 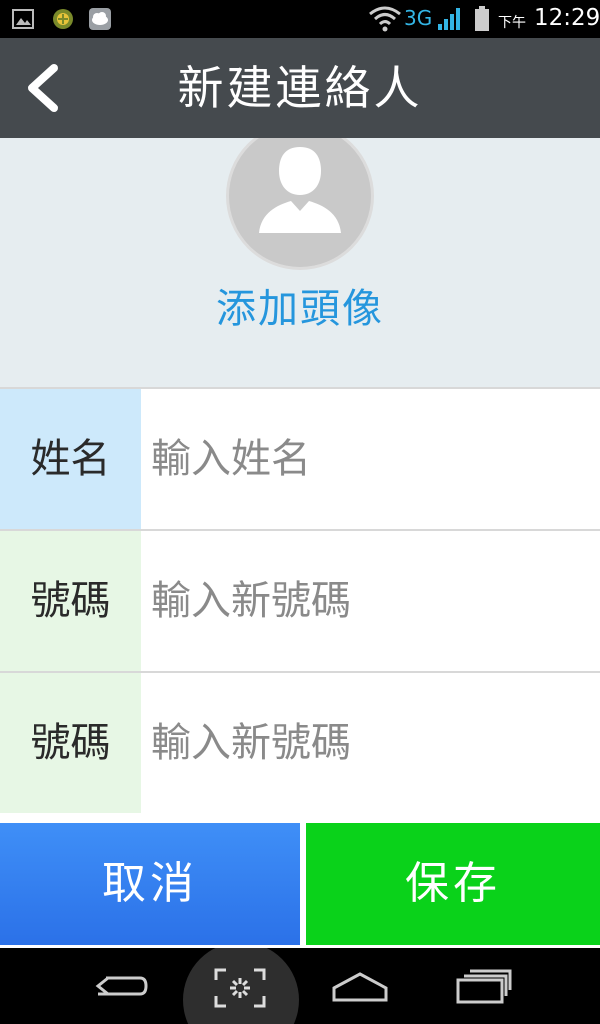 I want to click on phone-label: 號碼, so click(x=70, y=601).